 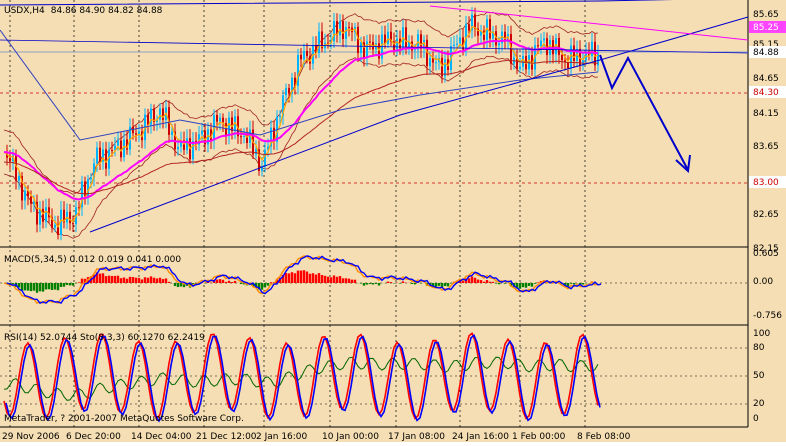 I want to click on time-tick-label: 2 Jan 16:00, so click(x=282, y=437).